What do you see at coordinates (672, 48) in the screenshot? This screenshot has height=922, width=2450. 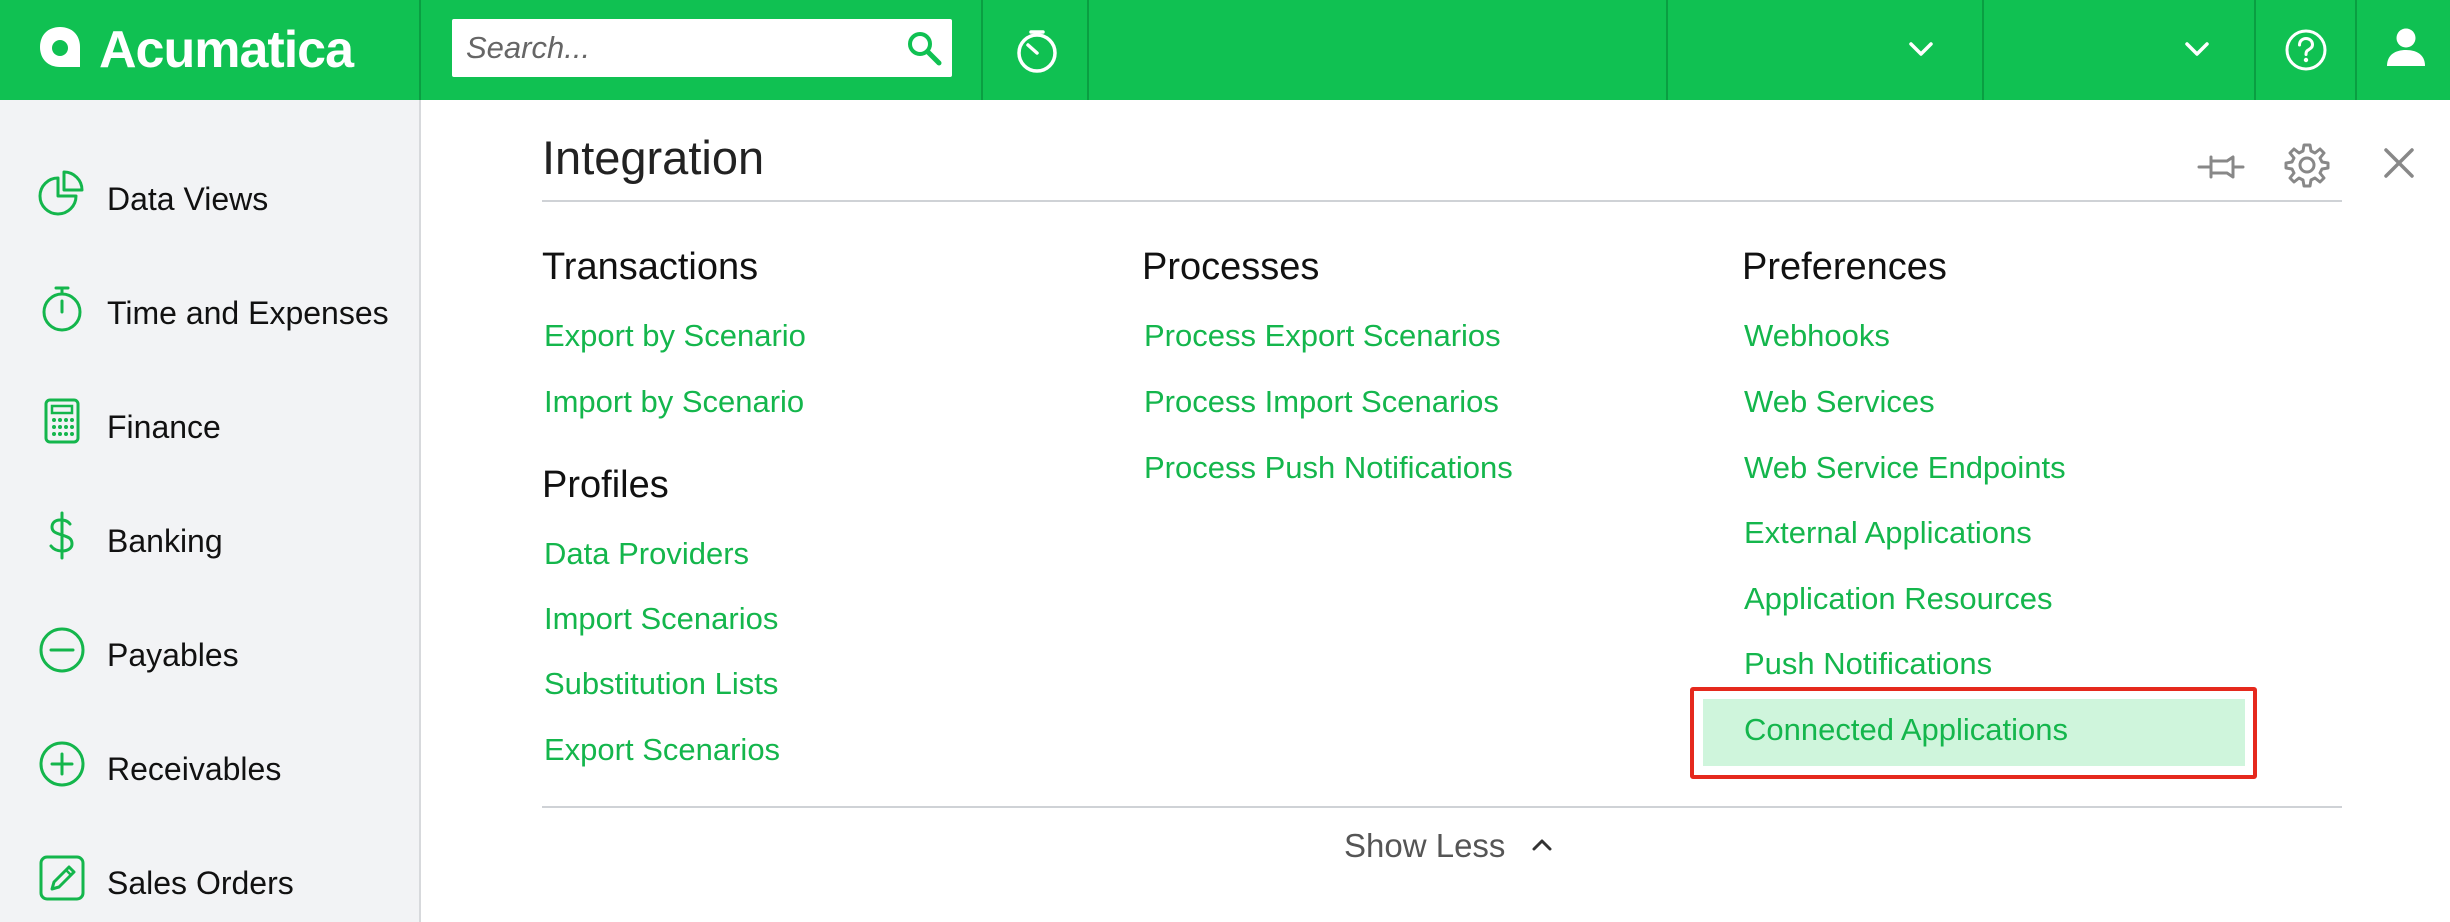 I see `search-input` at bounding box center [672, 48].